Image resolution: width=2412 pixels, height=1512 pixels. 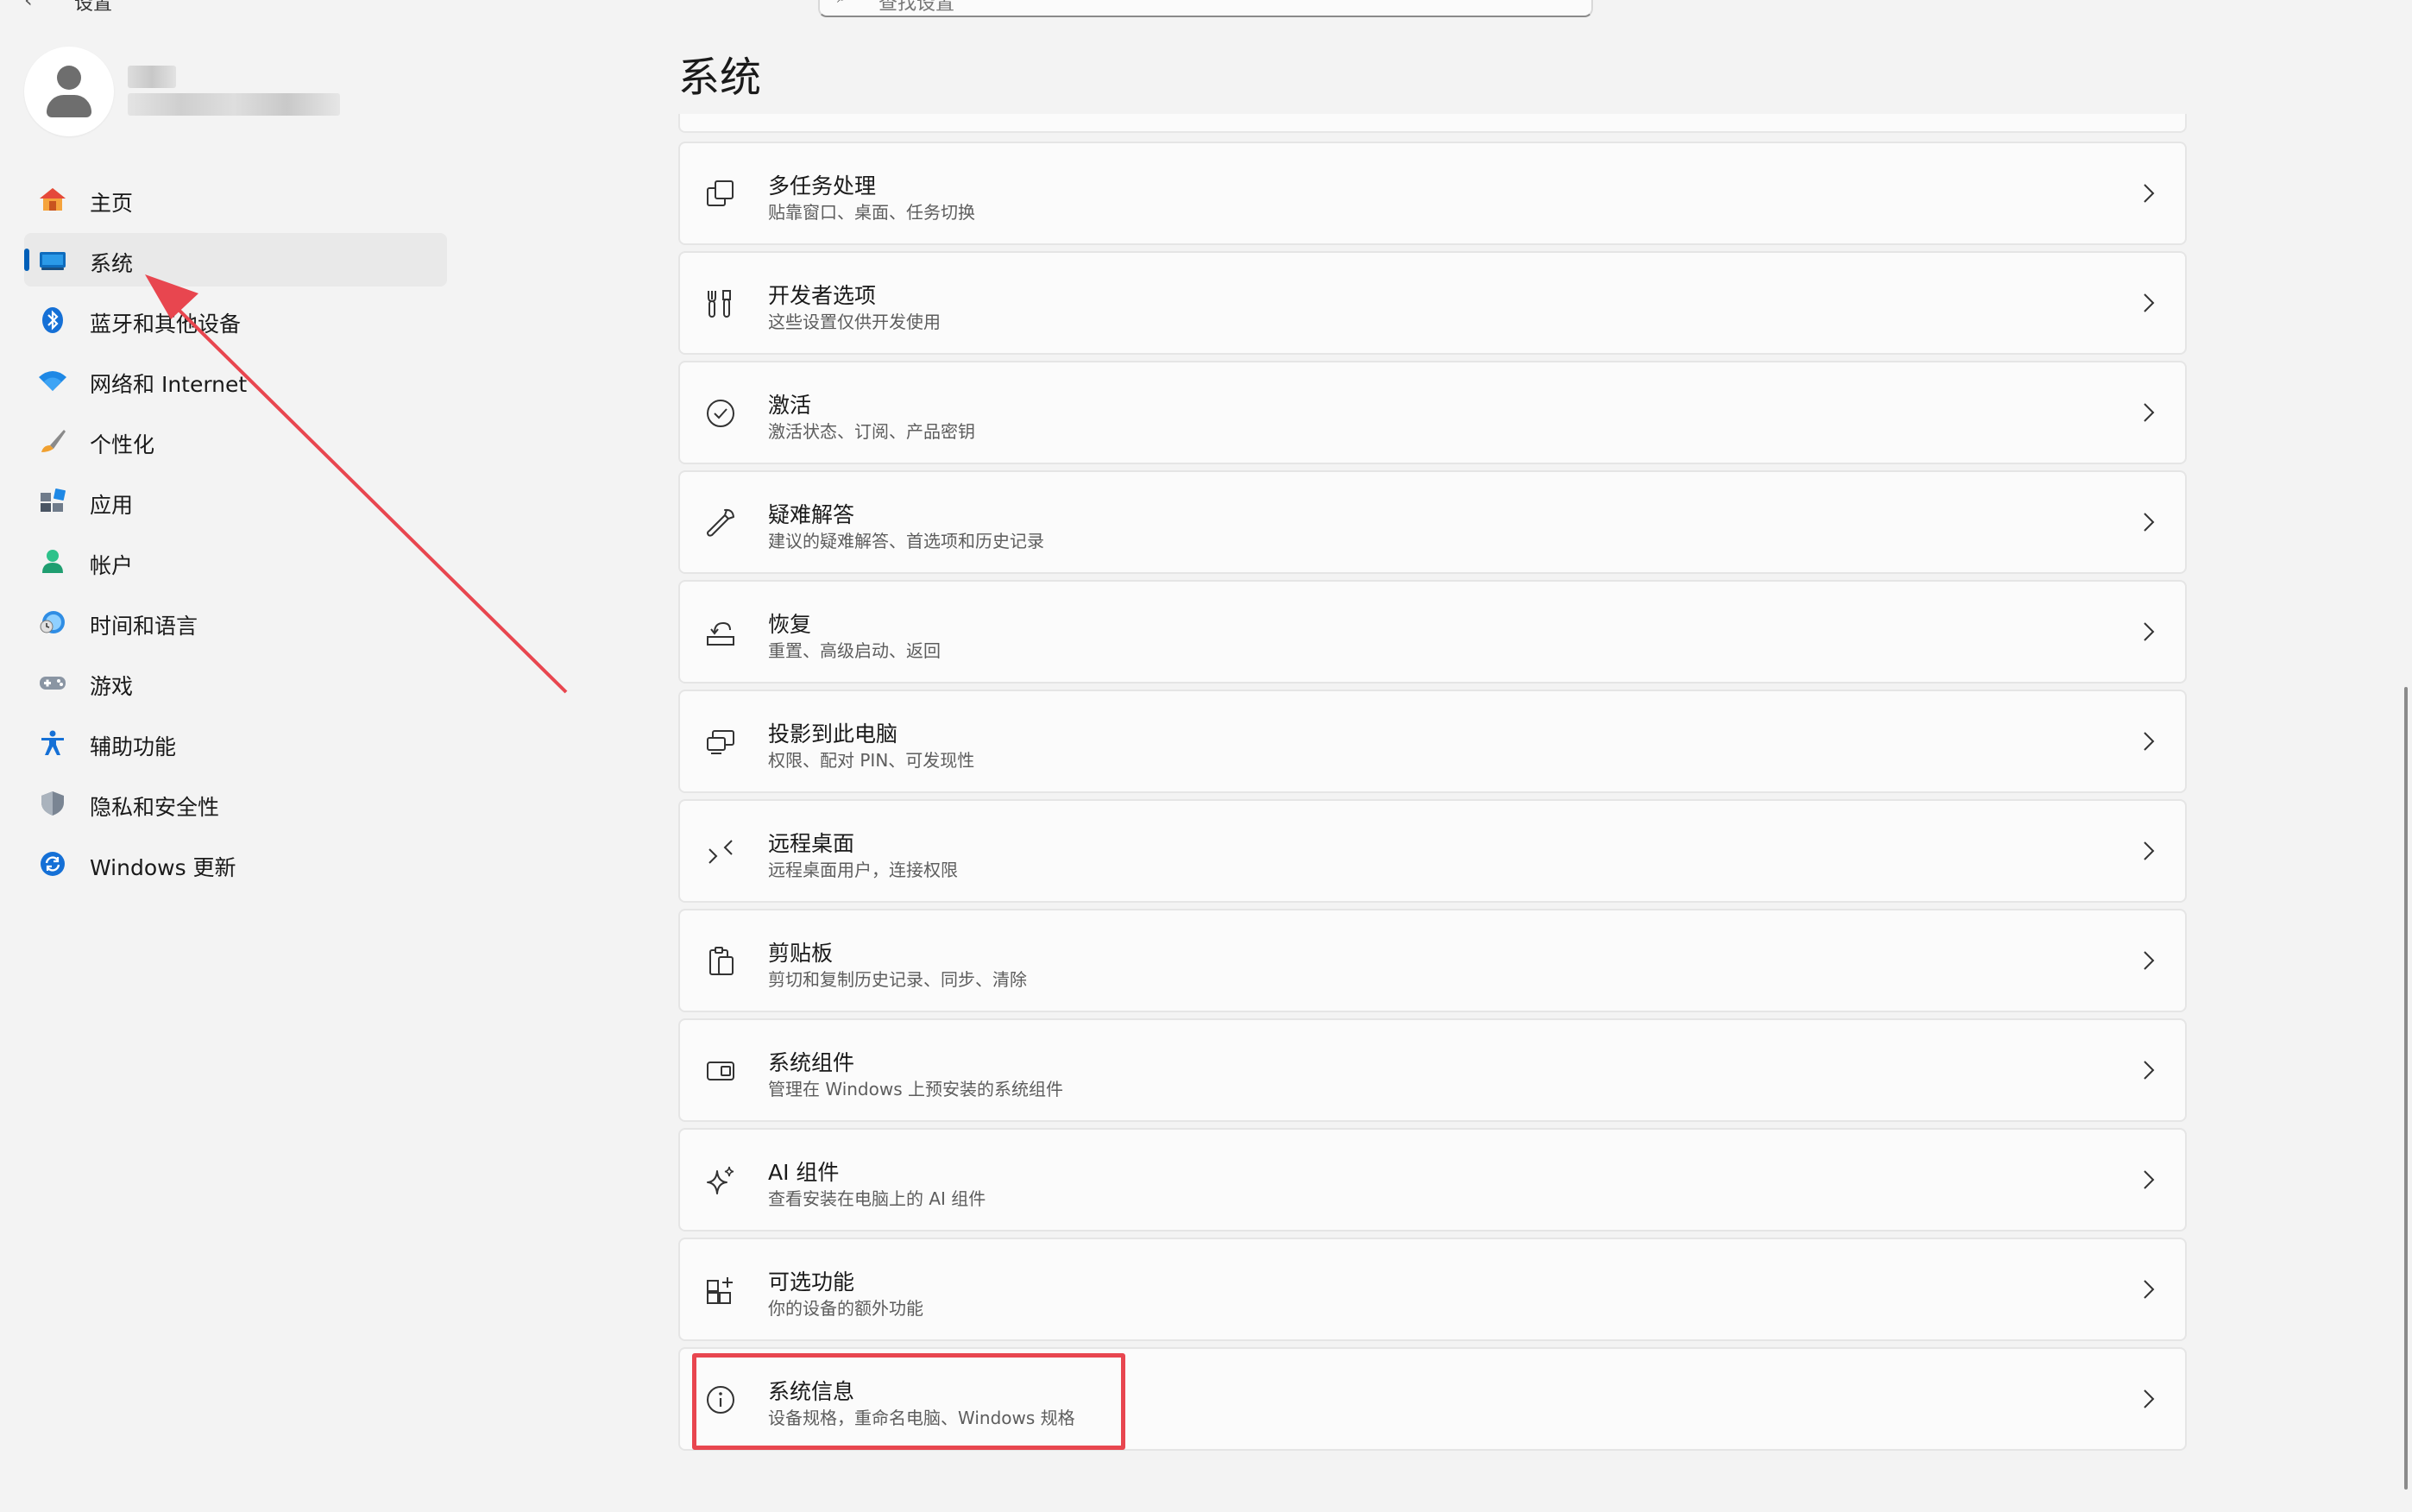 What do you see at coordinates (155, 808) in the screenshot?
I see `sidebar-item-label: 隐私和安全性` at bounding box center [155, 808].